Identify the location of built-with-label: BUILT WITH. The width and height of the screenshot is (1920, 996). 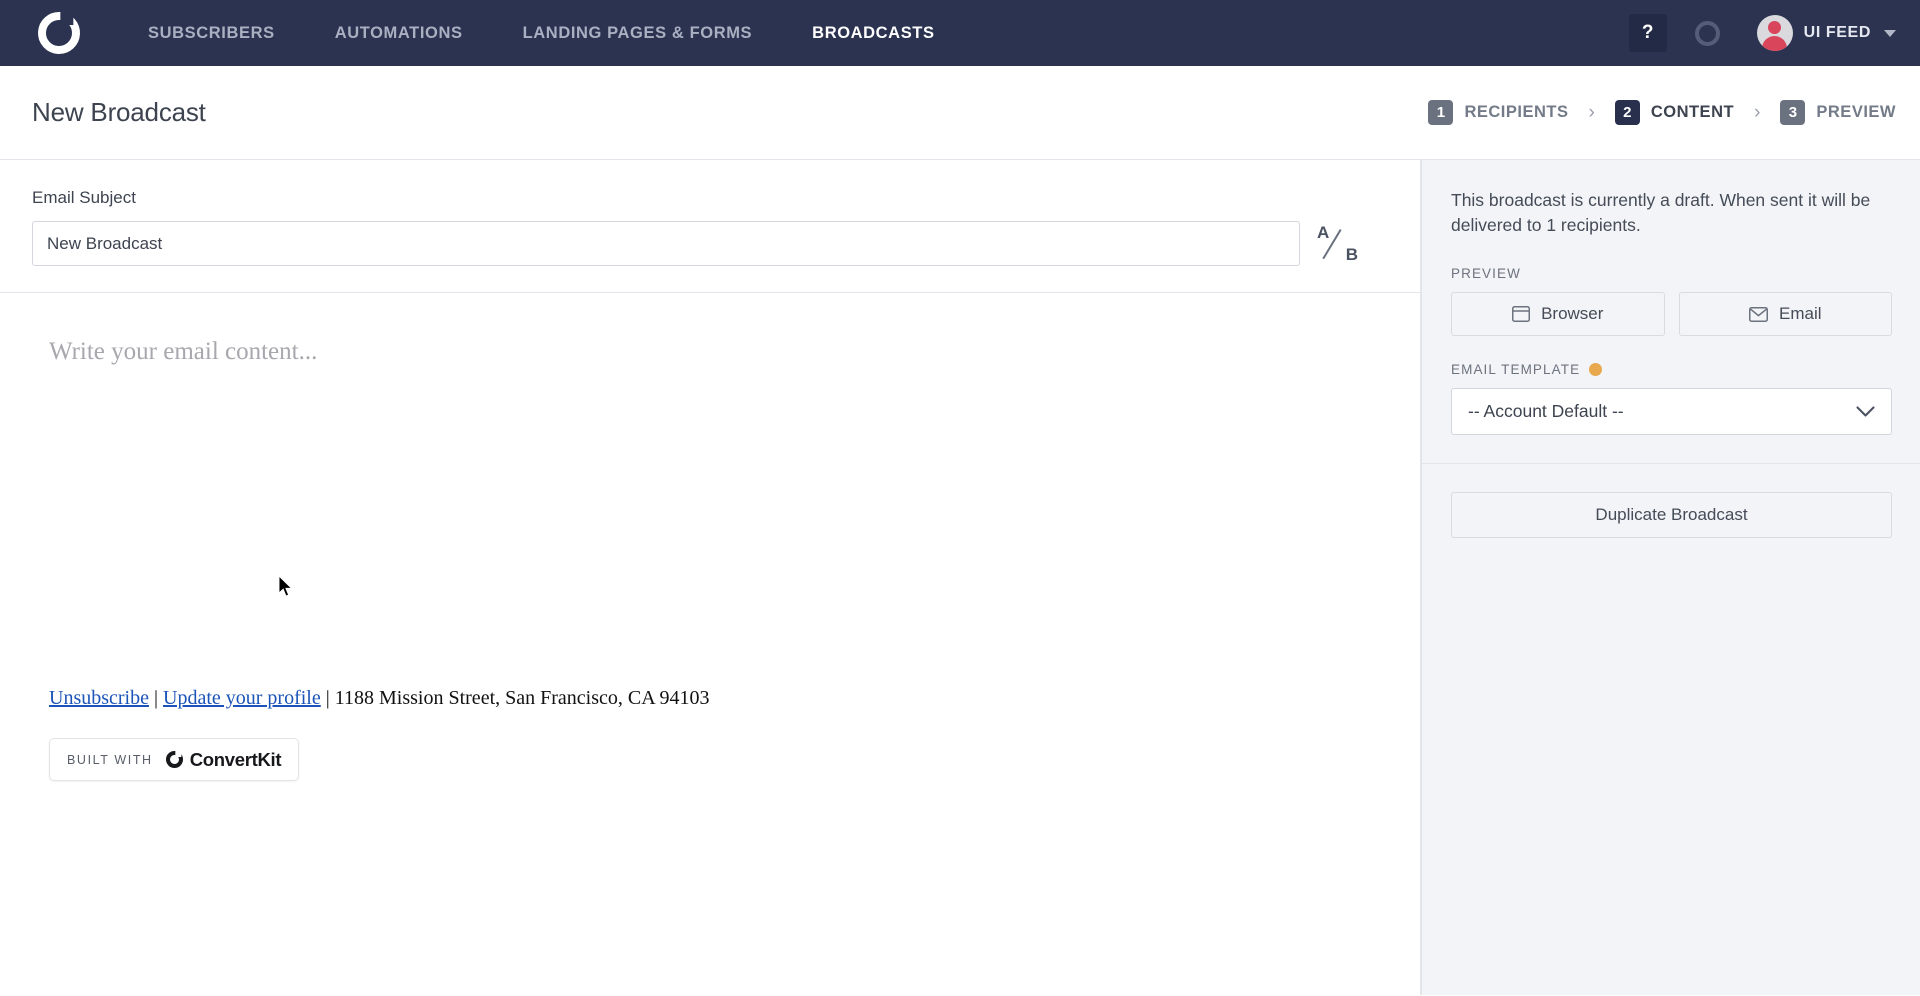
(110, 759).